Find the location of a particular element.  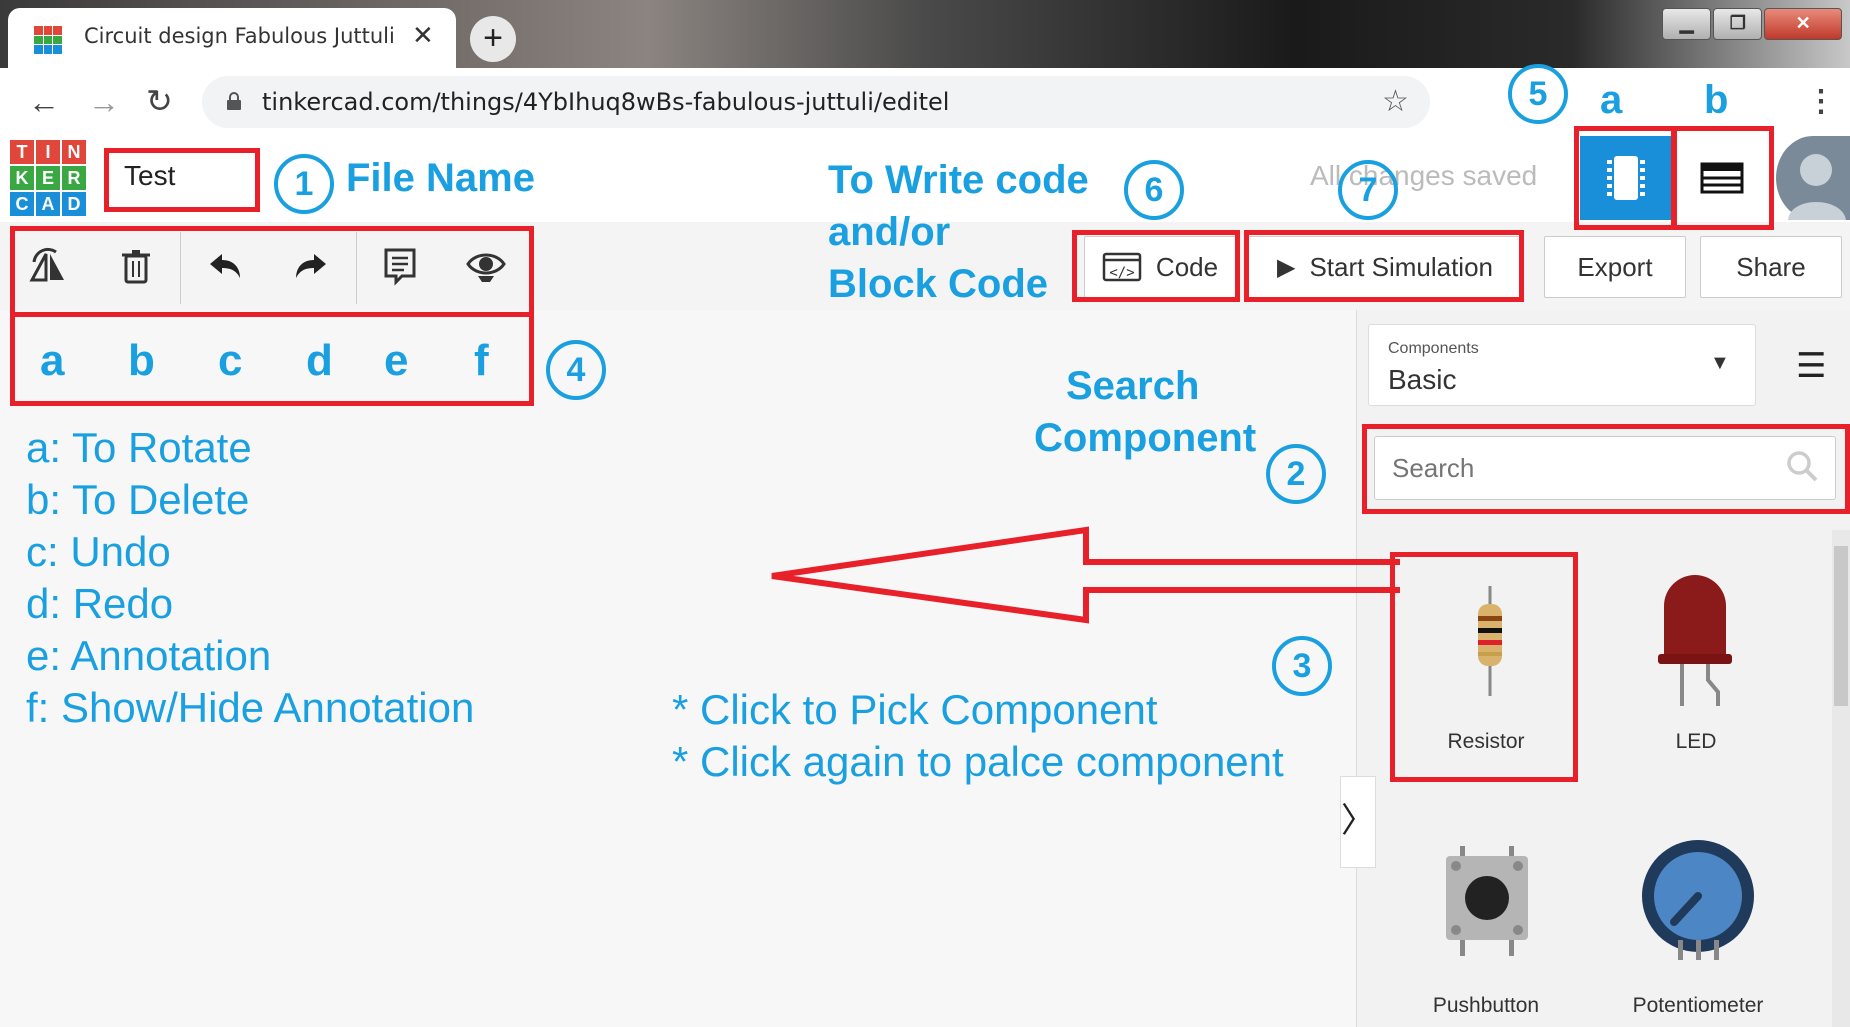

toolbar-letter-f: f is located at coordinates (481, 360).